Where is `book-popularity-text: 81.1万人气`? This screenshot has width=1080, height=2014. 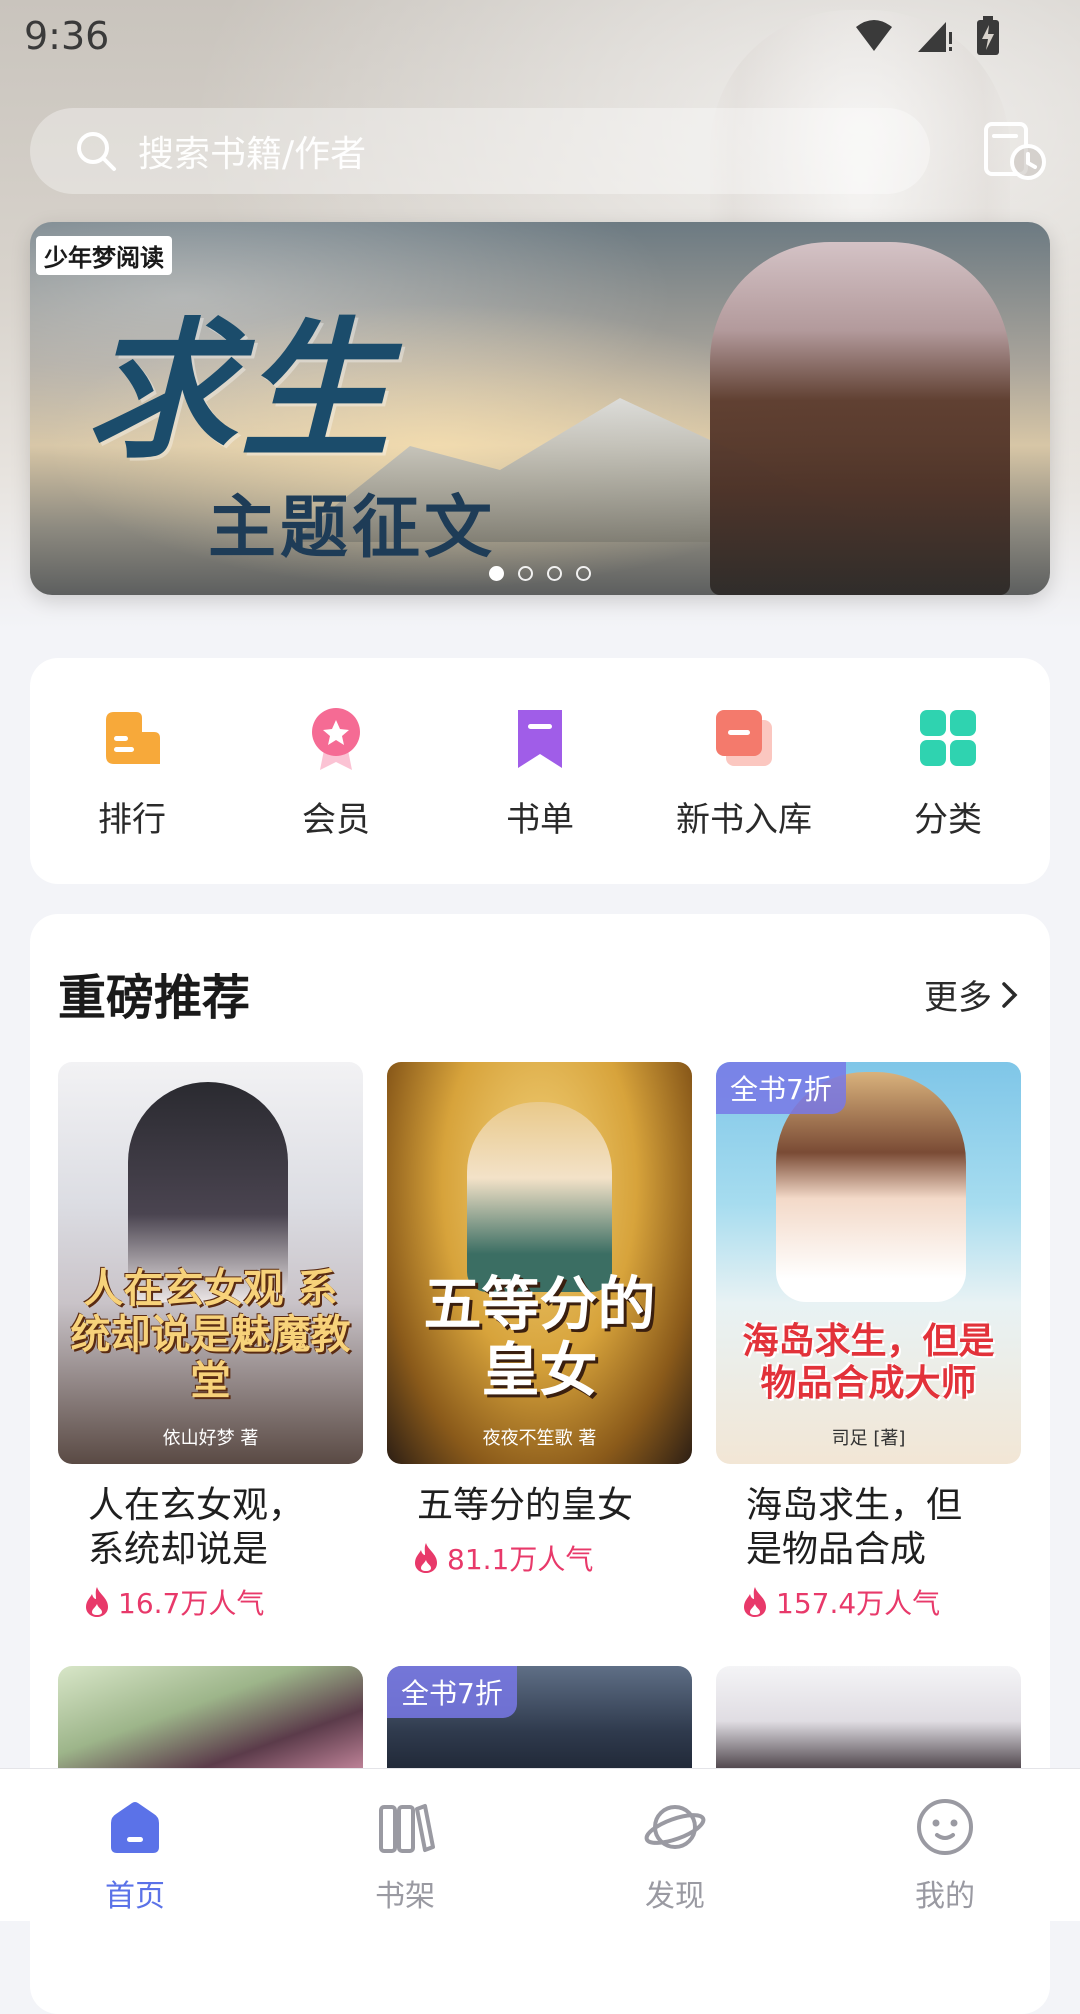
book-popularity-text: 81.1万人气 is located at coordinates (520, 1559).